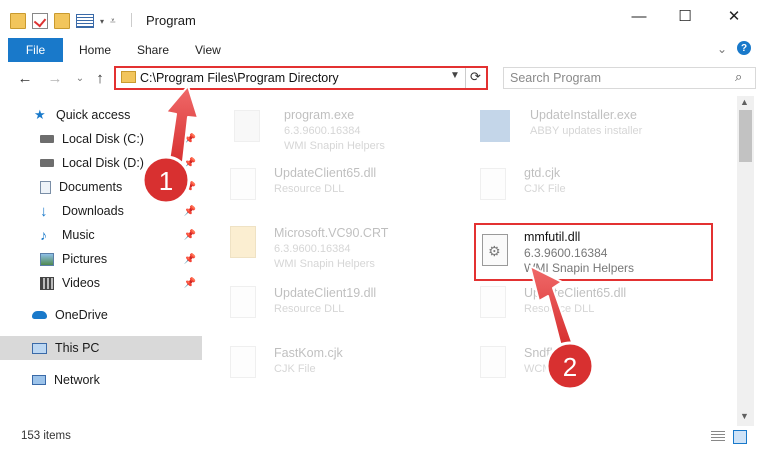  What do you see at coordinates (722, 49) in the screenshot?
I see `expand-ribbon-chevron-icon: ⌄` at bounding box center [722, 49].